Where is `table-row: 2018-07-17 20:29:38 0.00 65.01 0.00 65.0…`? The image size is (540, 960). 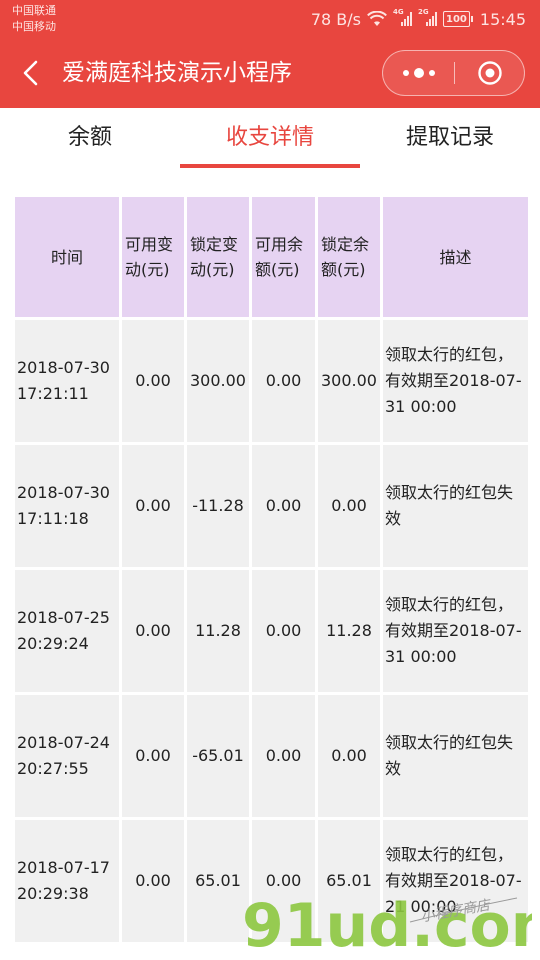
table-row: 2018-07-17 20:29:38 0.00 65.01 0.00 65.0… is located at coordinates (271, 881).